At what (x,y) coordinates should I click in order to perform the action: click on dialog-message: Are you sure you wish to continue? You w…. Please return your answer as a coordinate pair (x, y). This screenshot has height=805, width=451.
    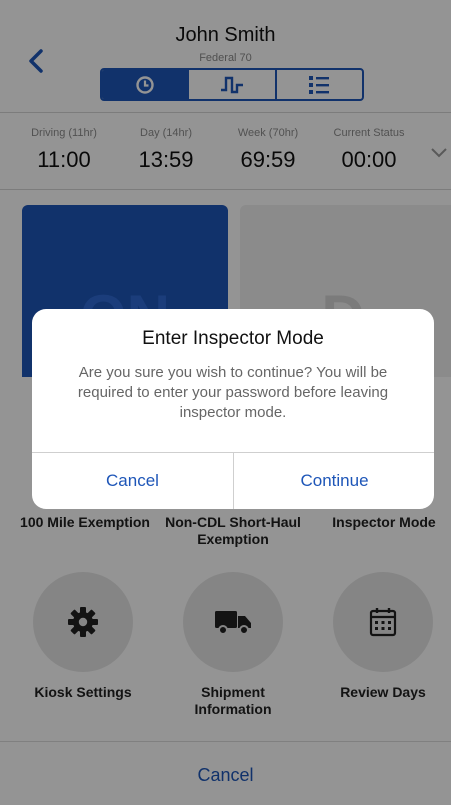
    Looking at the image, I should click on (233, 392).